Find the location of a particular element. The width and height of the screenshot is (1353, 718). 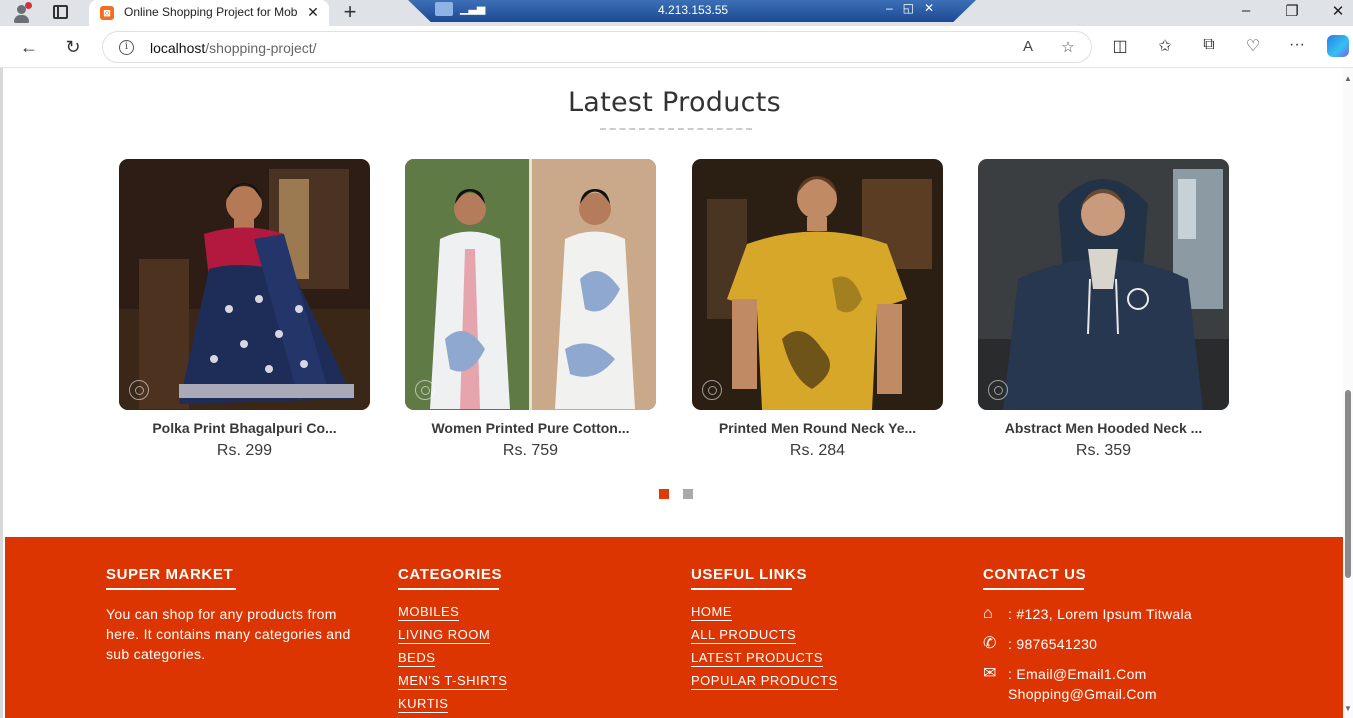

product-card: Printed Men Round Neck Ye... Rs. 284 is located at coordinates (817, 309).